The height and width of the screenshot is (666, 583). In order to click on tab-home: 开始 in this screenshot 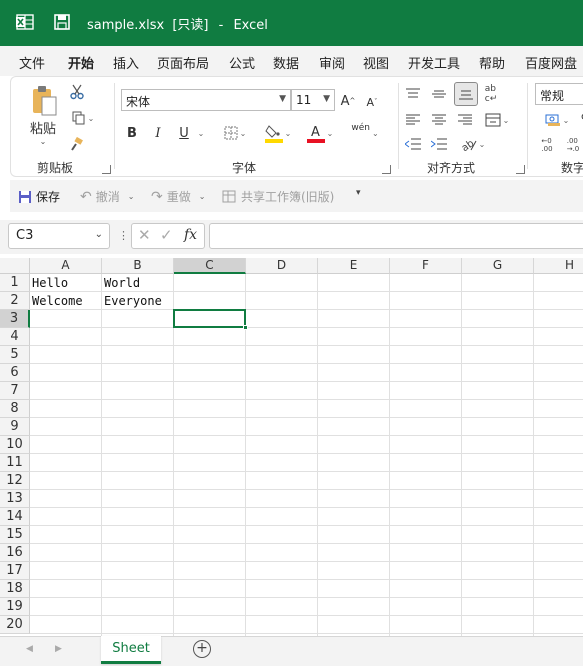, I will do `click(81, 62)`.